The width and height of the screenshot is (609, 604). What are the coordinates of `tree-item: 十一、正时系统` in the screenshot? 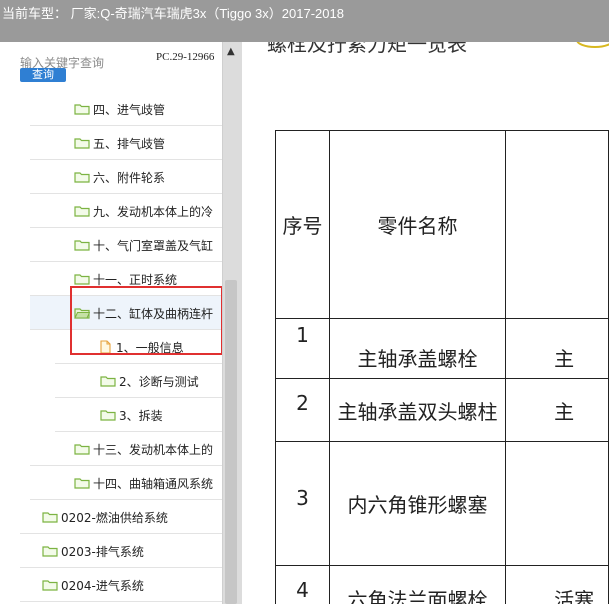 It's located at (111, 279).